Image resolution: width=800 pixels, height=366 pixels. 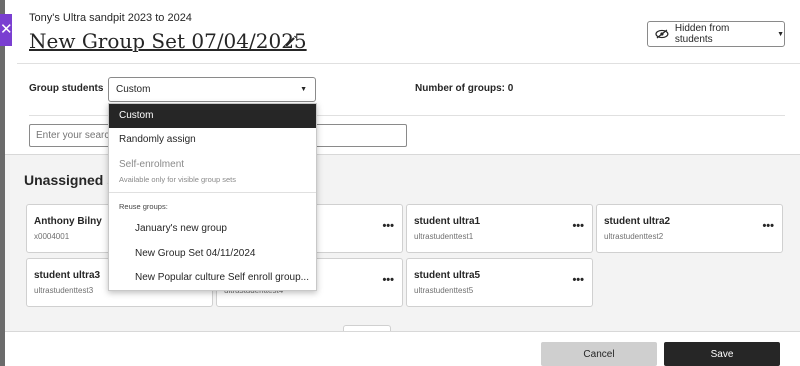 What do you see at coordinates (110, 18) in the screenshot?
I see `course-name: Tony's Ultra sandpit 2023 to 2024` at bounding box center [110, 18].